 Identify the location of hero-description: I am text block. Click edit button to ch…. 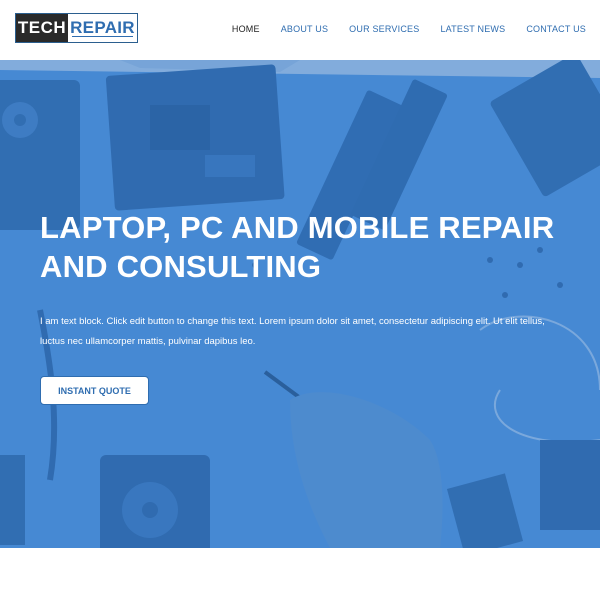
(292, 331).